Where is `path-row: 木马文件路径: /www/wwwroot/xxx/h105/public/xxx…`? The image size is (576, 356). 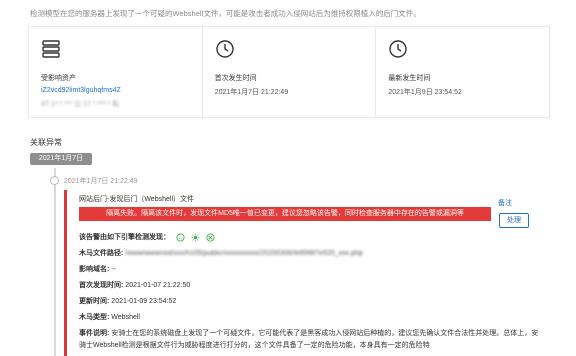 path-row: 木马文件路径: /www/wwwroot/xxx/h105/public/xxx… is located at coordinates (221, 253).